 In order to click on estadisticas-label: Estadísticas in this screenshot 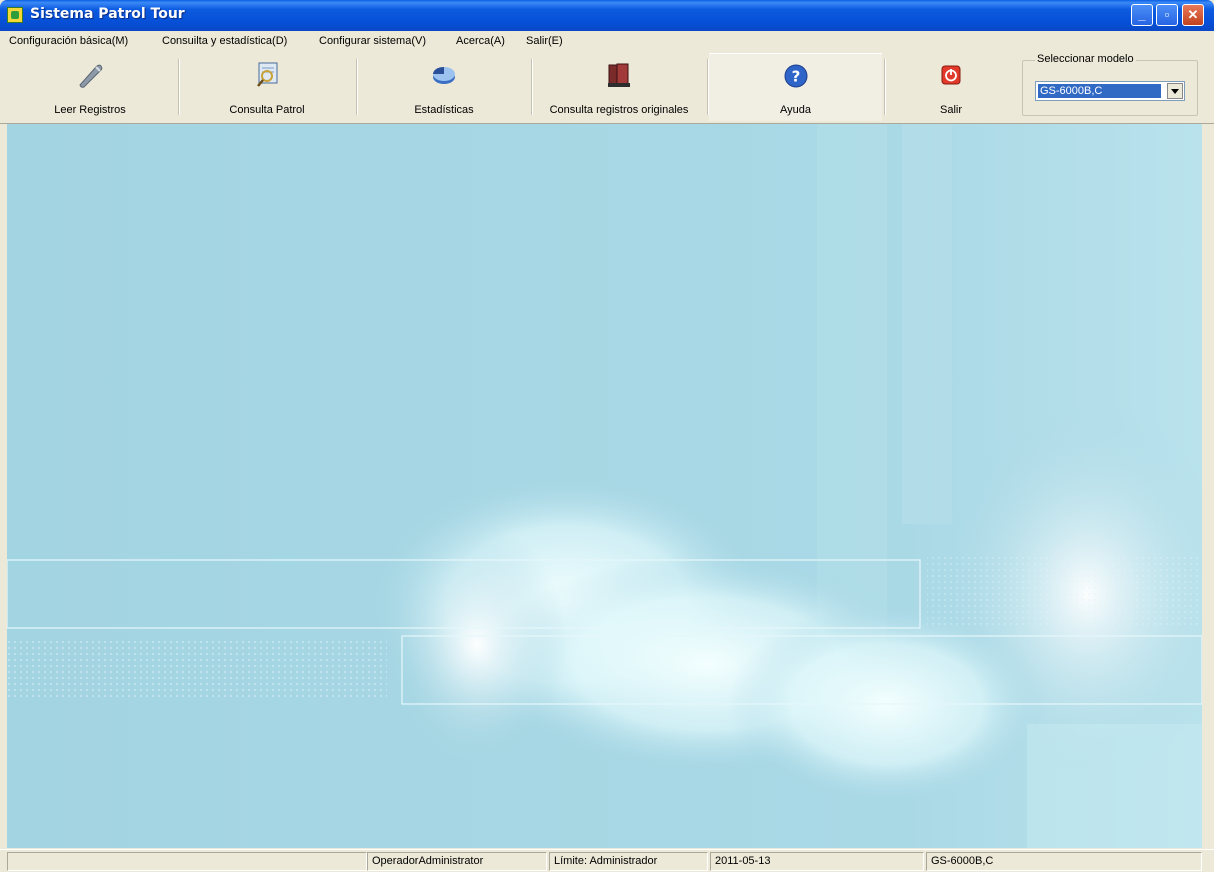, I will do `click(444, 110)`.